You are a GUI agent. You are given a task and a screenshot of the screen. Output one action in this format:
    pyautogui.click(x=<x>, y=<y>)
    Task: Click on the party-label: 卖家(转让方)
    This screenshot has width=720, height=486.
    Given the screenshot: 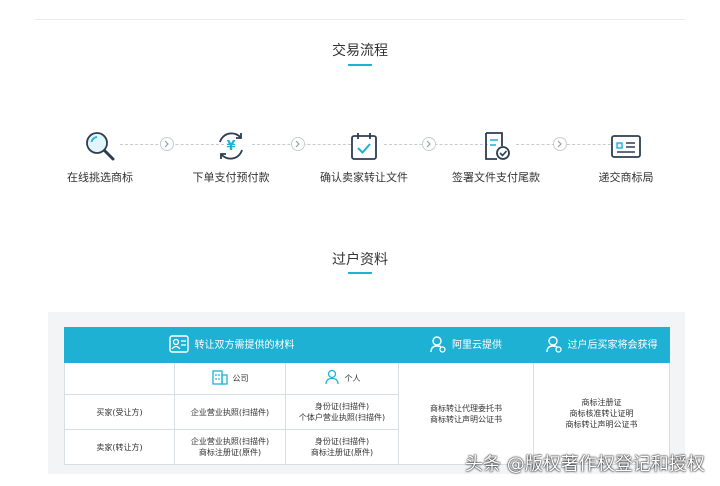 What is the action you would take?
    pyautogui.click(x=119, y=447)
    